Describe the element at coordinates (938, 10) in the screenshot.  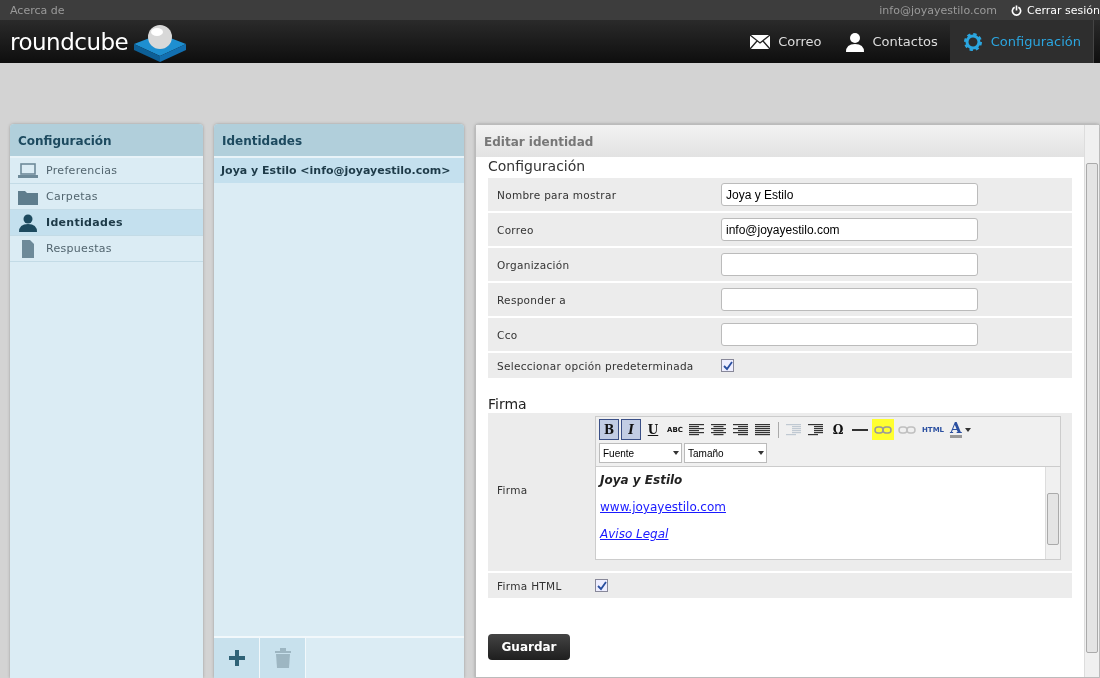
I see `user-email: info@joyayestilo.com` at that location.